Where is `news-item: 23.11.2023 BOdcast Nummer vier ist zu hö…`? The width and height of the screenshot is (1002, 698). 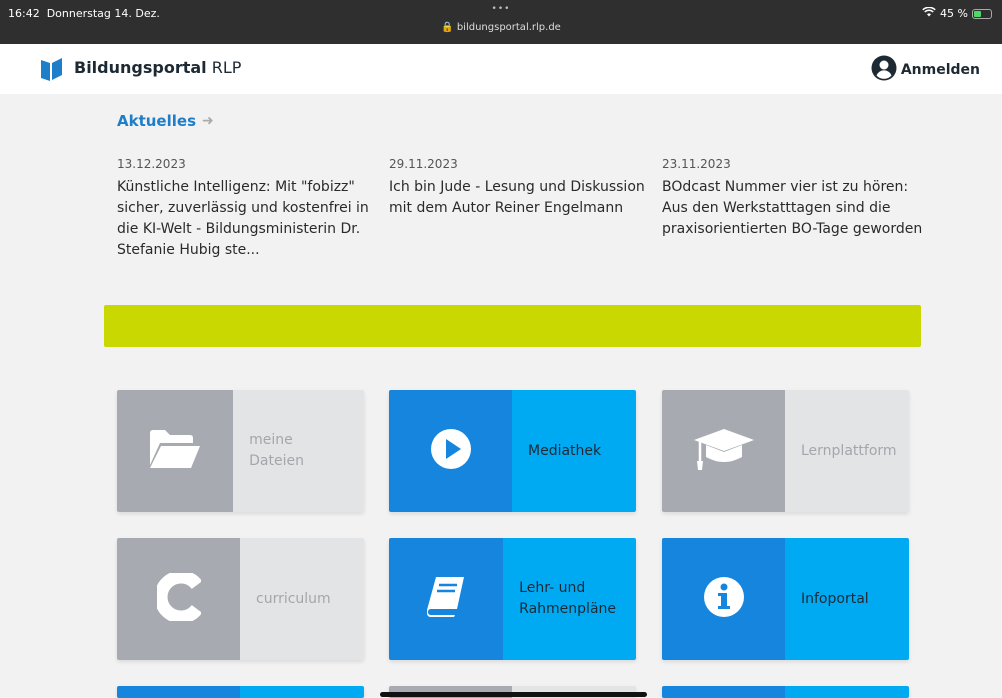
news-item: 23.11.2023 BOdcast Nummer vier ist zu hö… is located at coordinates (793, 198).